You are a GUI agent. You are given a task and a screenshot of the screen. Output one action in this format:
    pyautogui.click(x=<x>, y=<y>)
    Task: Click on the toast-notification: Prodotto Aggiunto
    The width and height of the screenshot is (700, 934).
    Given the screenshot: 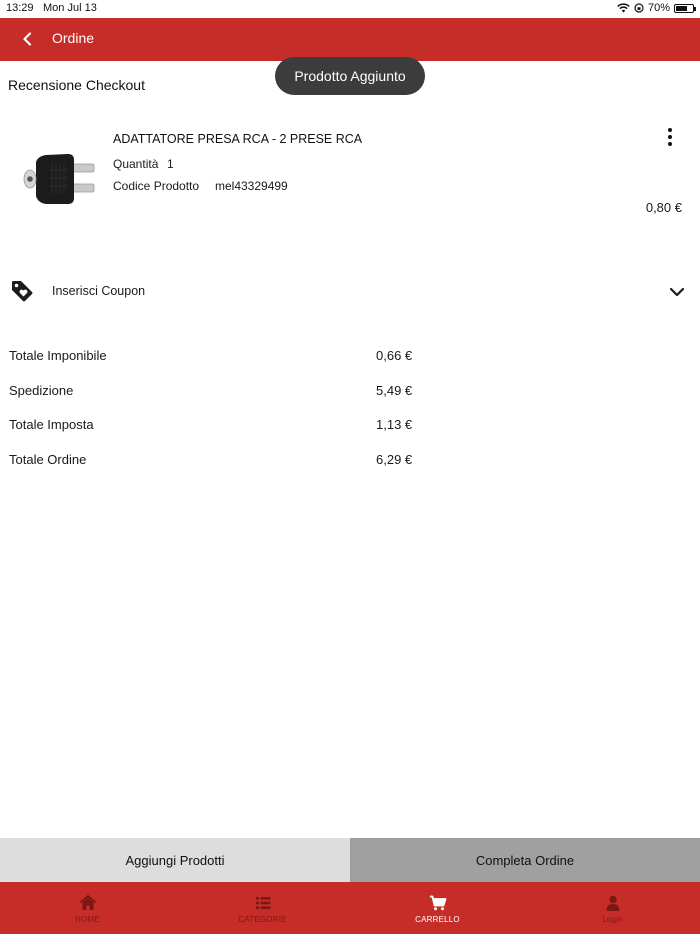 What is the action you would take?
    pyautogui.click(x=350, y=76)
    